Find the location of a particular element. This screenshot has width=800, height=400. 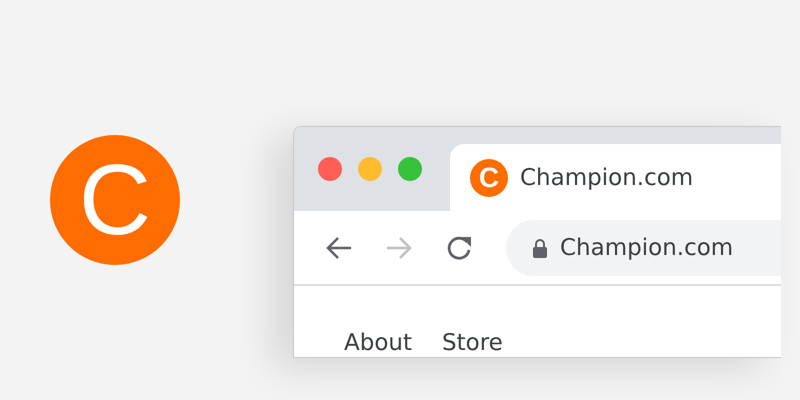

address-bar: Champion.com is located at coordinates (643, 248).